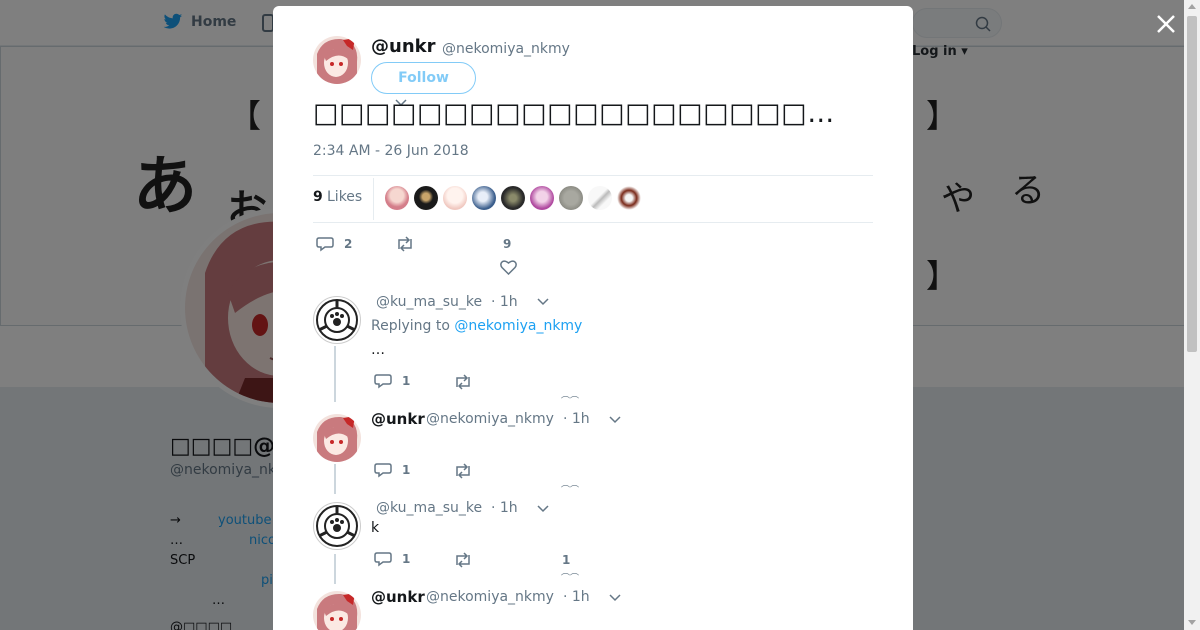 Image resolution: width=1200 pixels, height=630 pixels. Describe the element at coordinates (391, 151) in the screenshot. I see `tweet-timestamp: 2:34 AM - 26 Jun 2018` at that location.